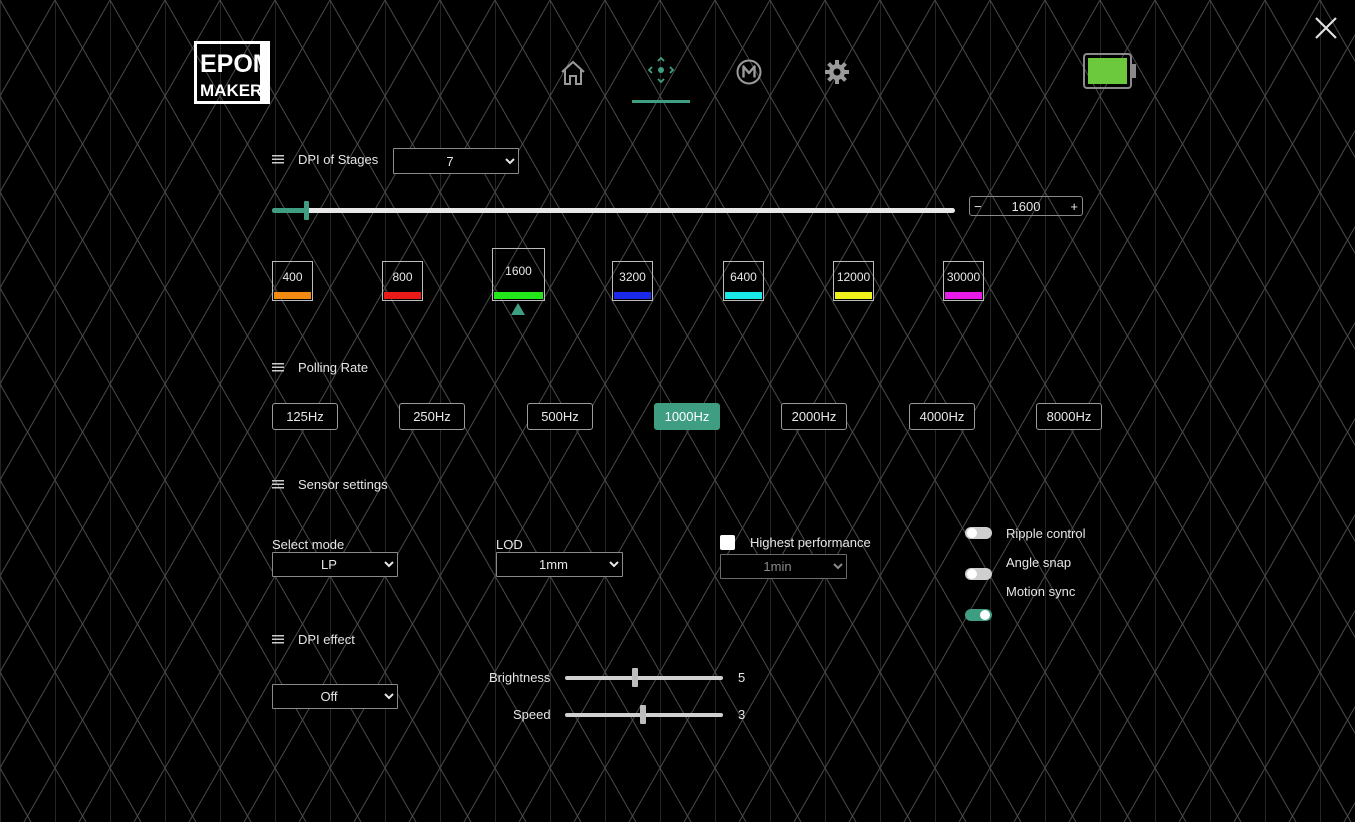 This screenshot has height=822, width=1355. I want to click on nav-home, so click(573, 73).